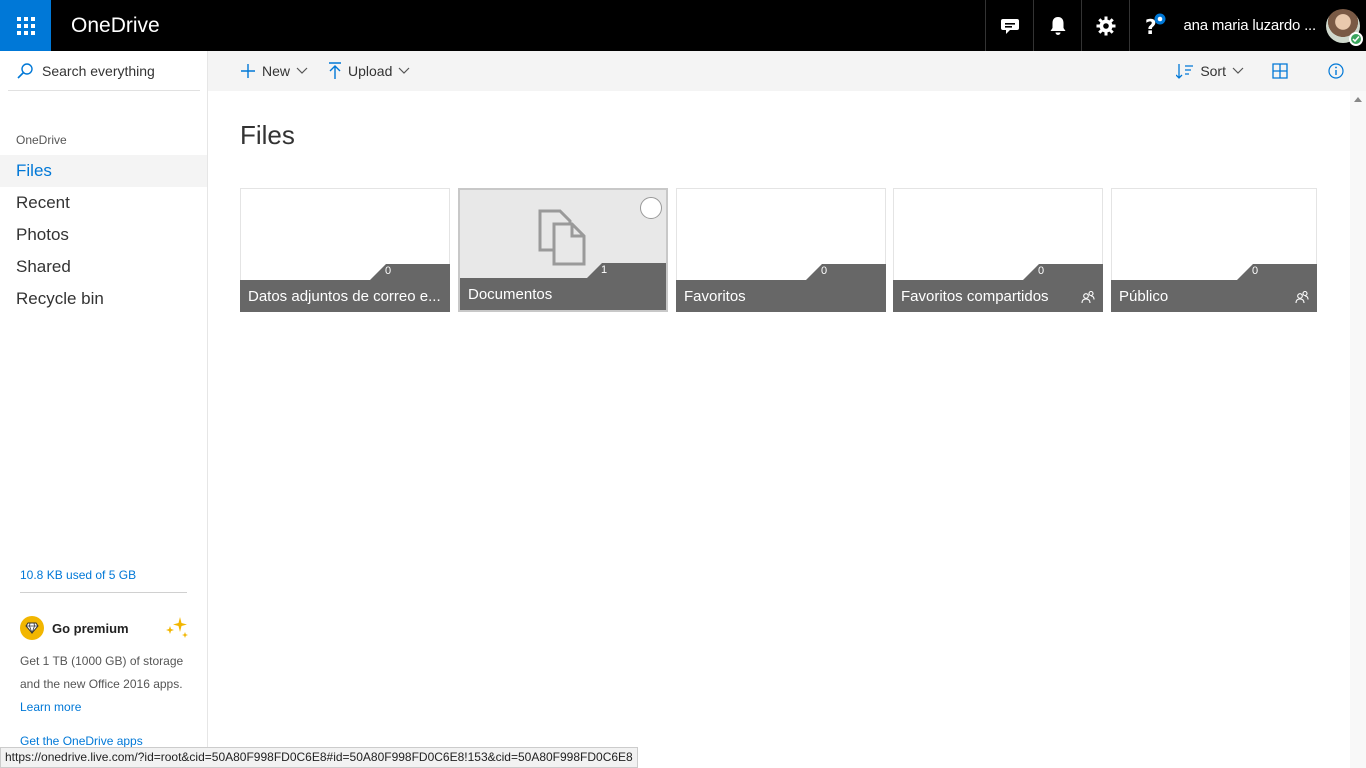 Image resolution: width=1366 pixels, height=768 pixels. I want to click on nav-item-recycle-bin: Recycle bin, so click(103, 299).